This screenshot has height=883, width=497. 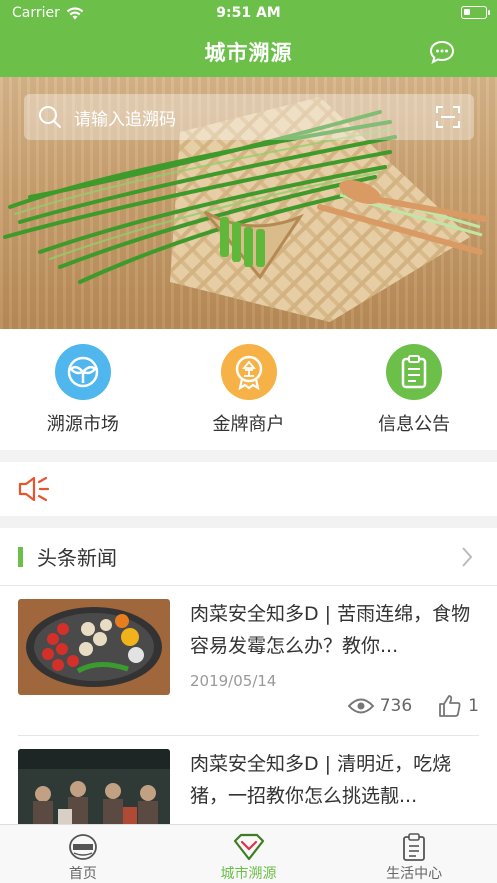 I want to click on quick-item-merchant: 金牌商户, so click(x=249, y=389).